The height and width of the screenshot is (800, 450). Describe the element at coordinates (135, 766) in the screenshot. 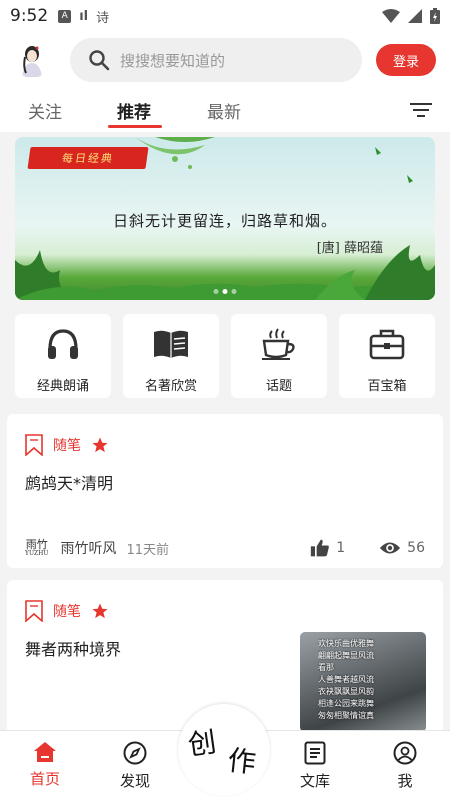

I see `nav-discover: 发现` at that location.